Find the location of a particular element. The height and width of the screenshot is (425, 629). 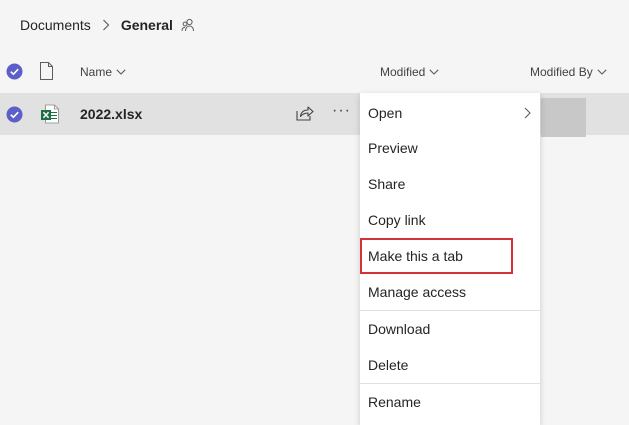

share-icon is located at coordinates (305, 115).